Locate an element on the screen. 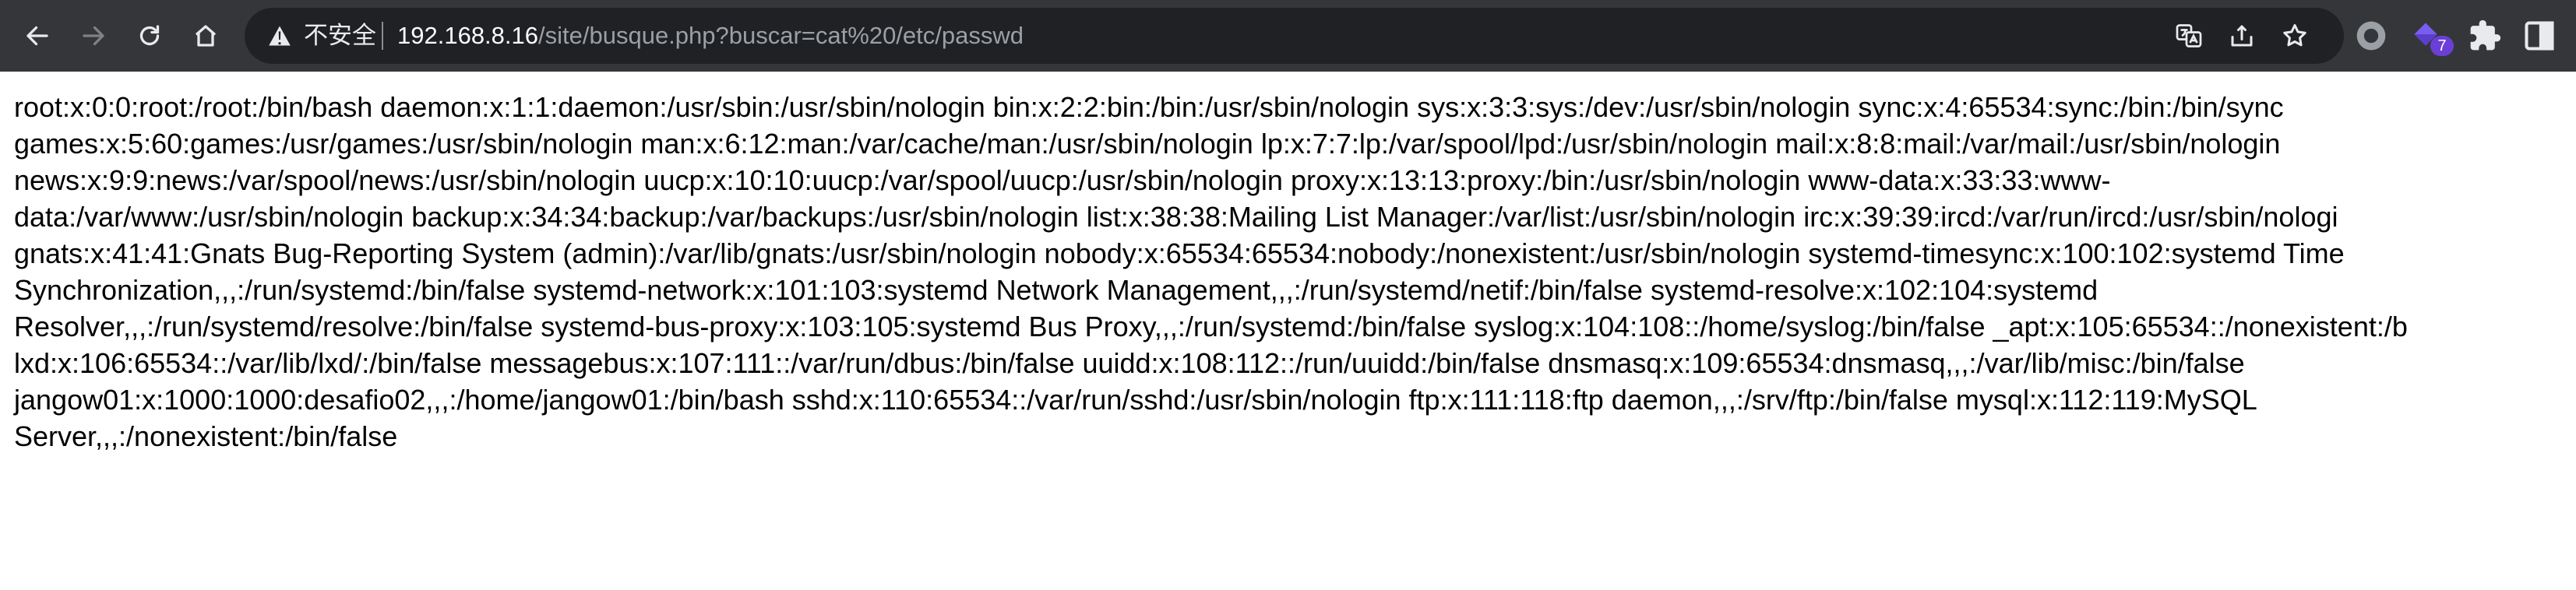  reload-button is located at coordinates (149, 36).